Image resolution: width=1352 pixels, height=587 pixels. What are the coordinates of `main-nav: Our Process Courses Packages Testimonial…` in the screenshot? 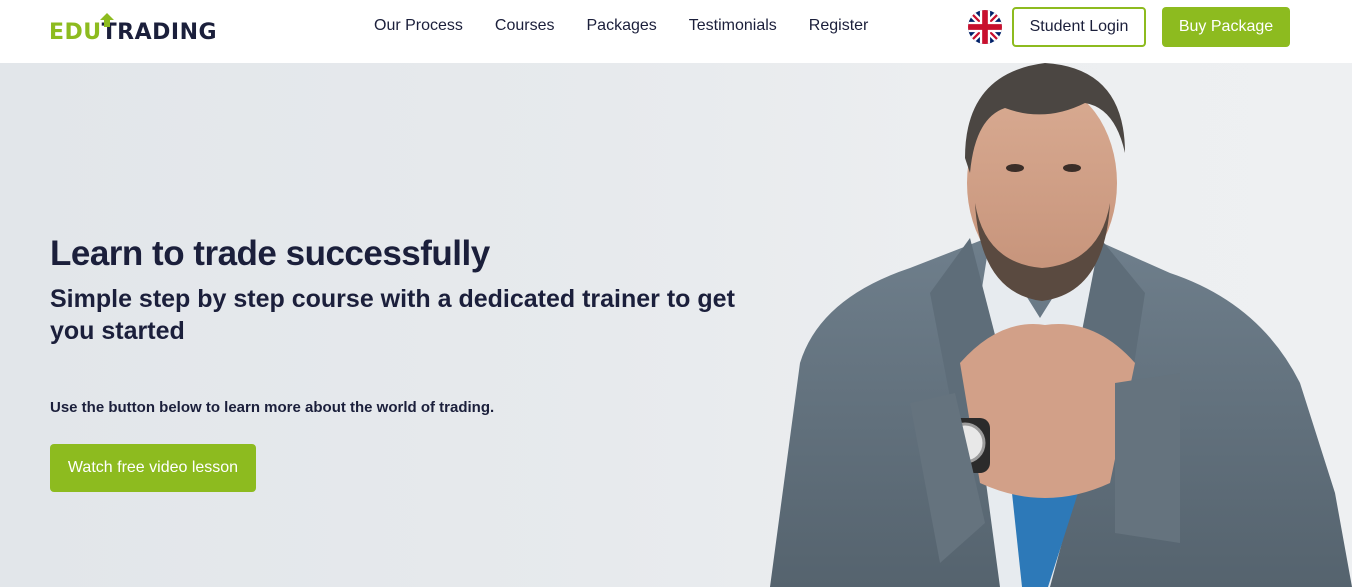 It's located at (621, 26).